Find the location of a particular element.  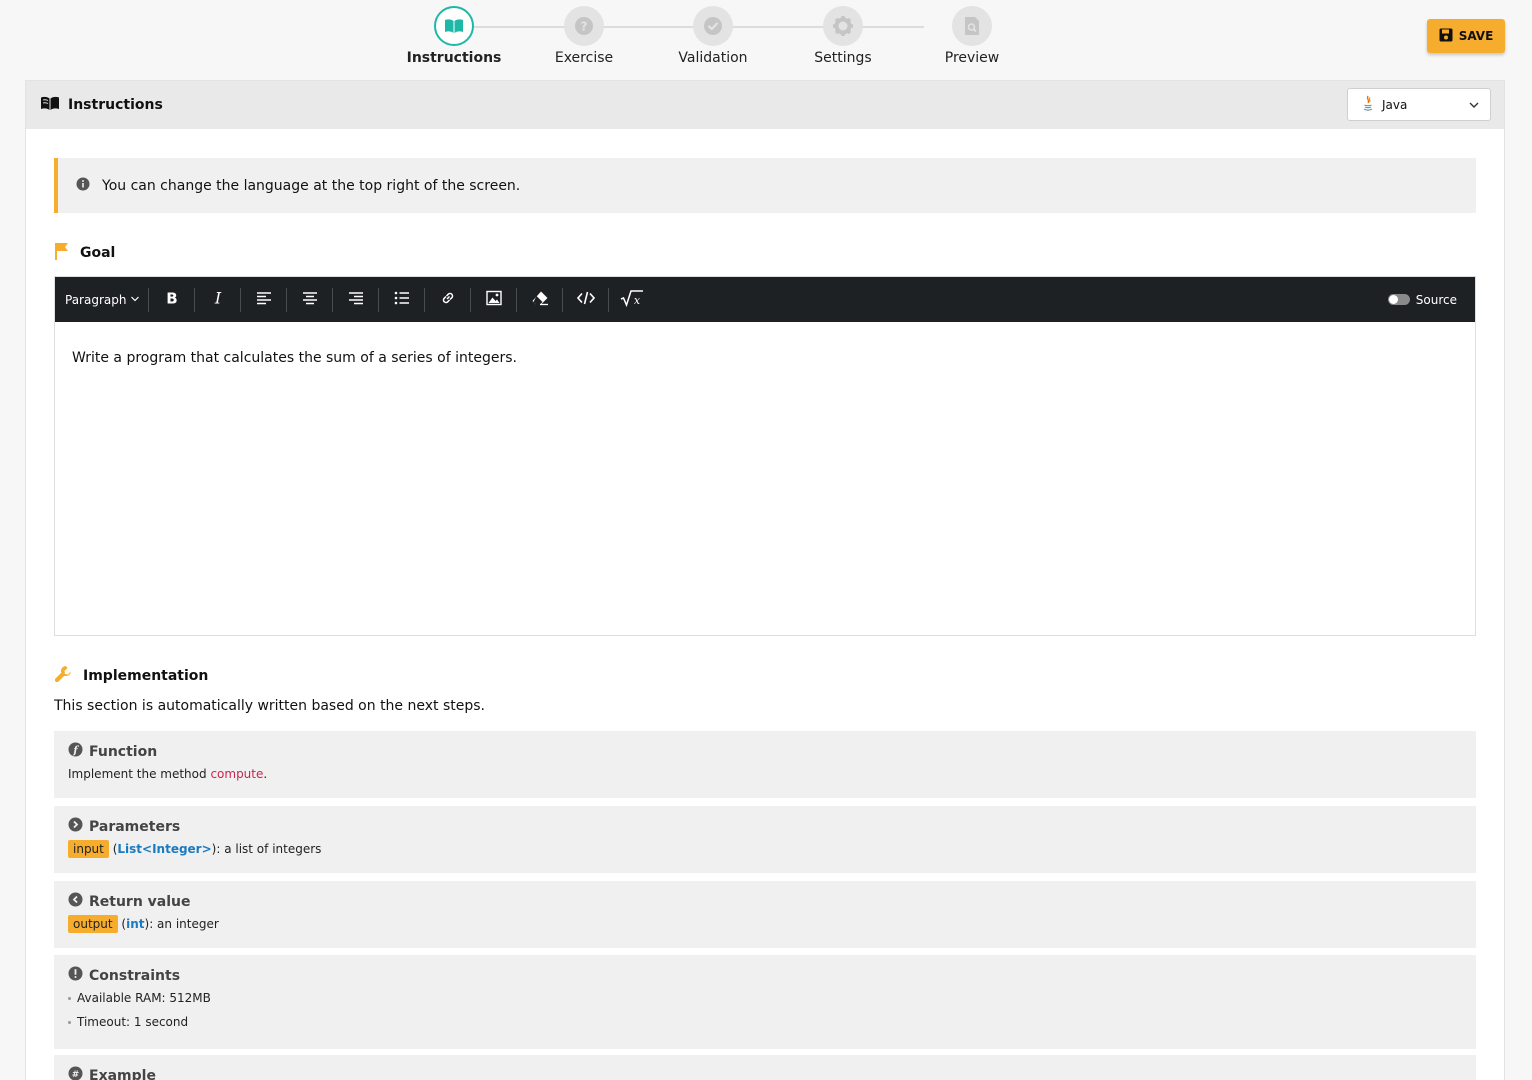

list-item: Timeout: 1 second is located at coordinates (765, 1022).